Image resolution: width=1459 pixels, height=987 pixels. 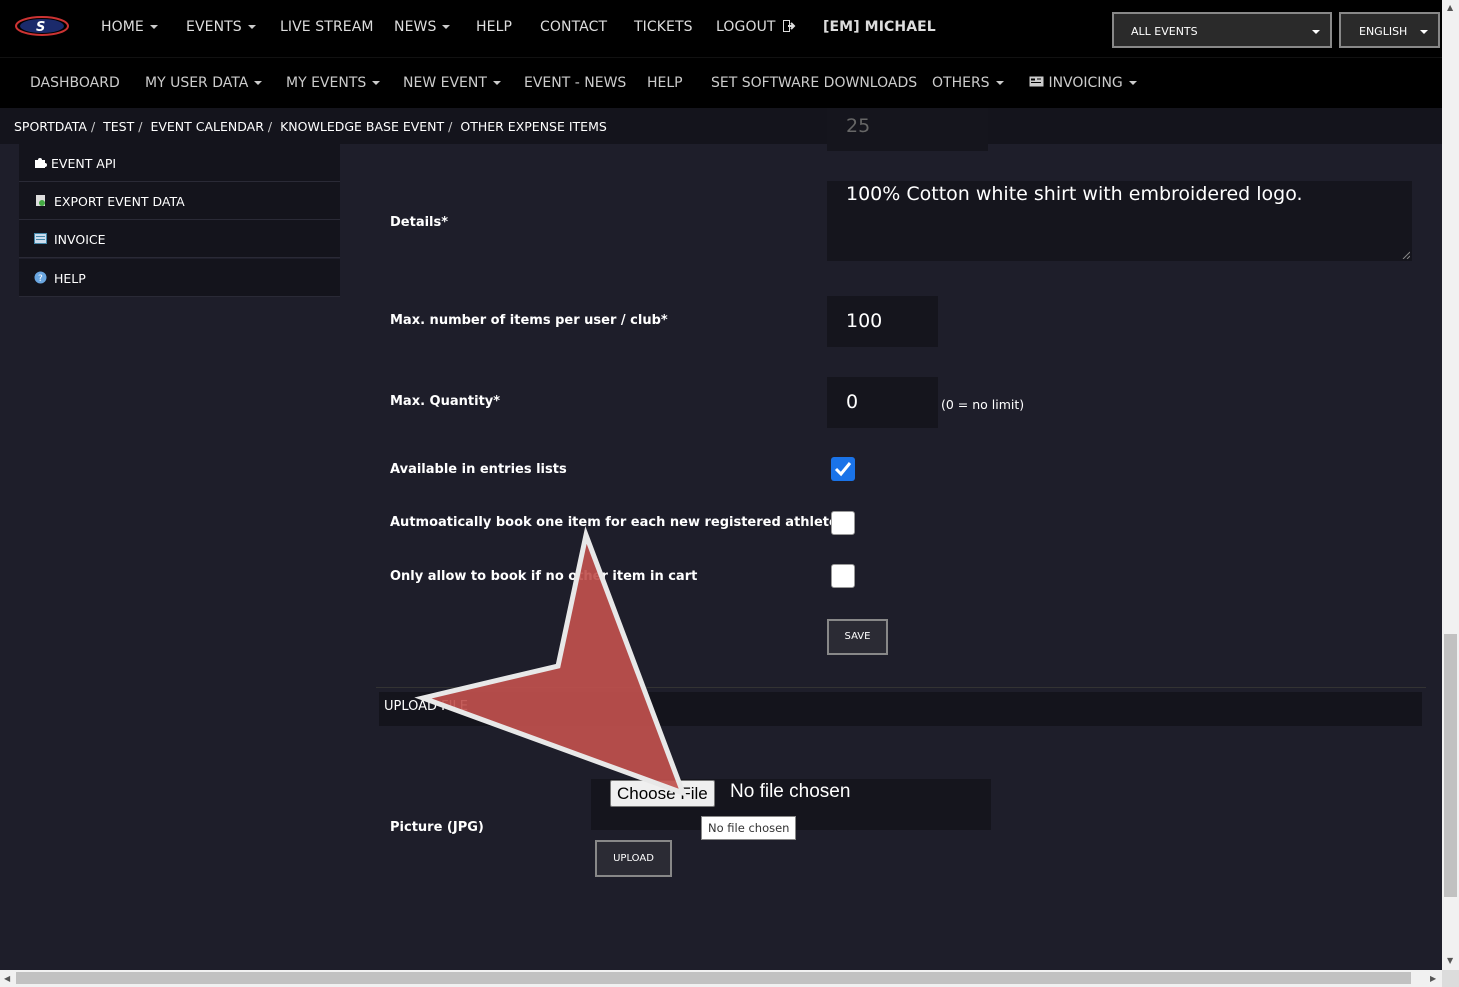 I want to click on available-checkbox, so click(x=843, y=469).